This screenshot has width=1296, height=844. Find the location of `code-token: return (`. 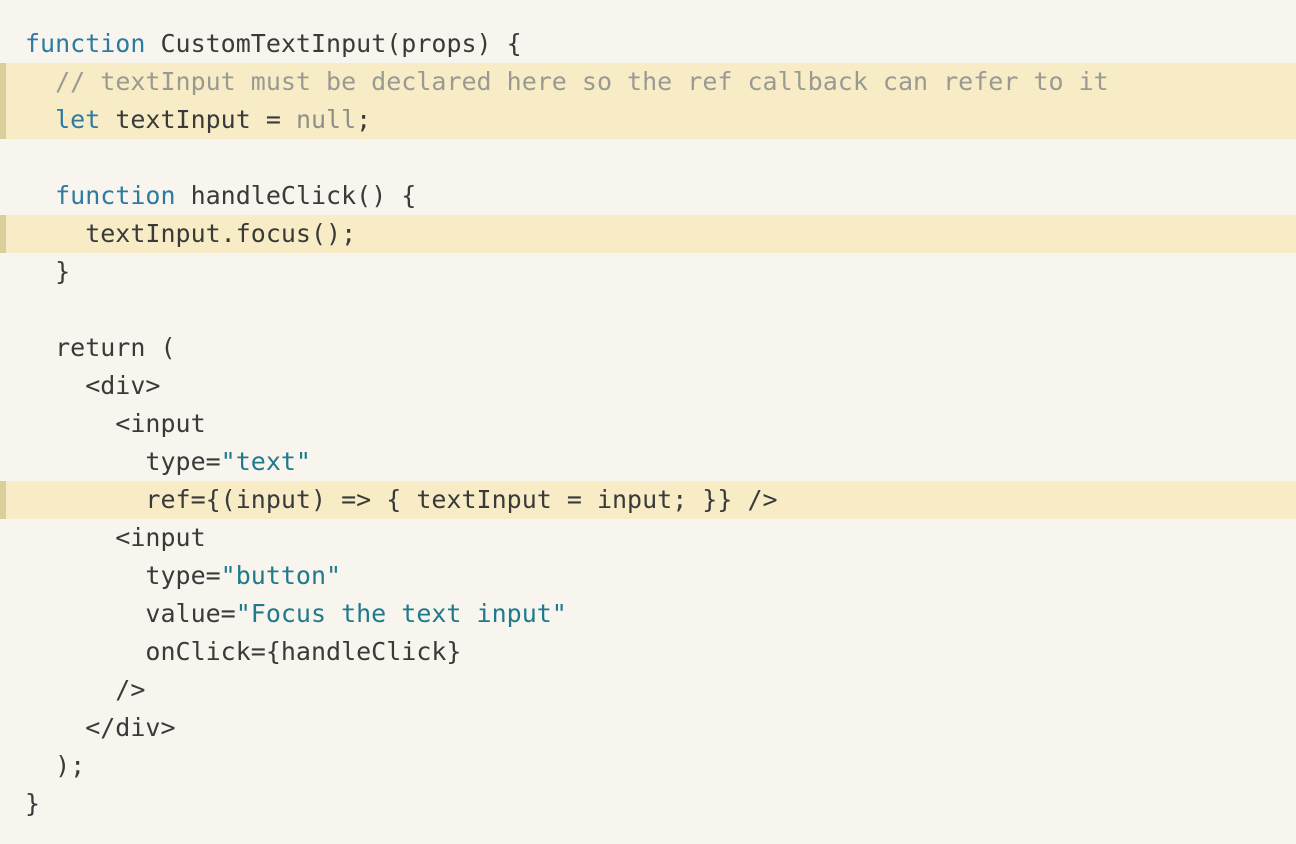

code-token: return ( is located at coordinates (100, 347).